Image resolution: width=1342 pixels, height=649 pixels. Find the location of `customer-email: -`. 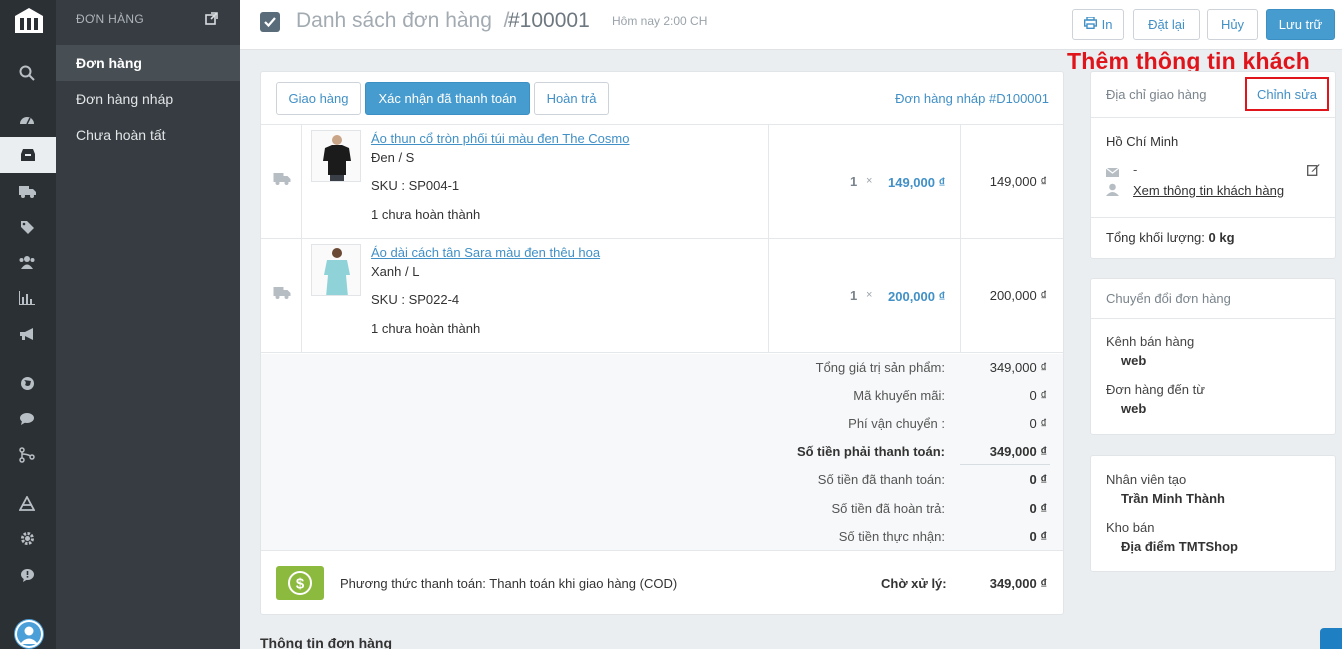

customer-email: - is located at coordinates (1135, 169).